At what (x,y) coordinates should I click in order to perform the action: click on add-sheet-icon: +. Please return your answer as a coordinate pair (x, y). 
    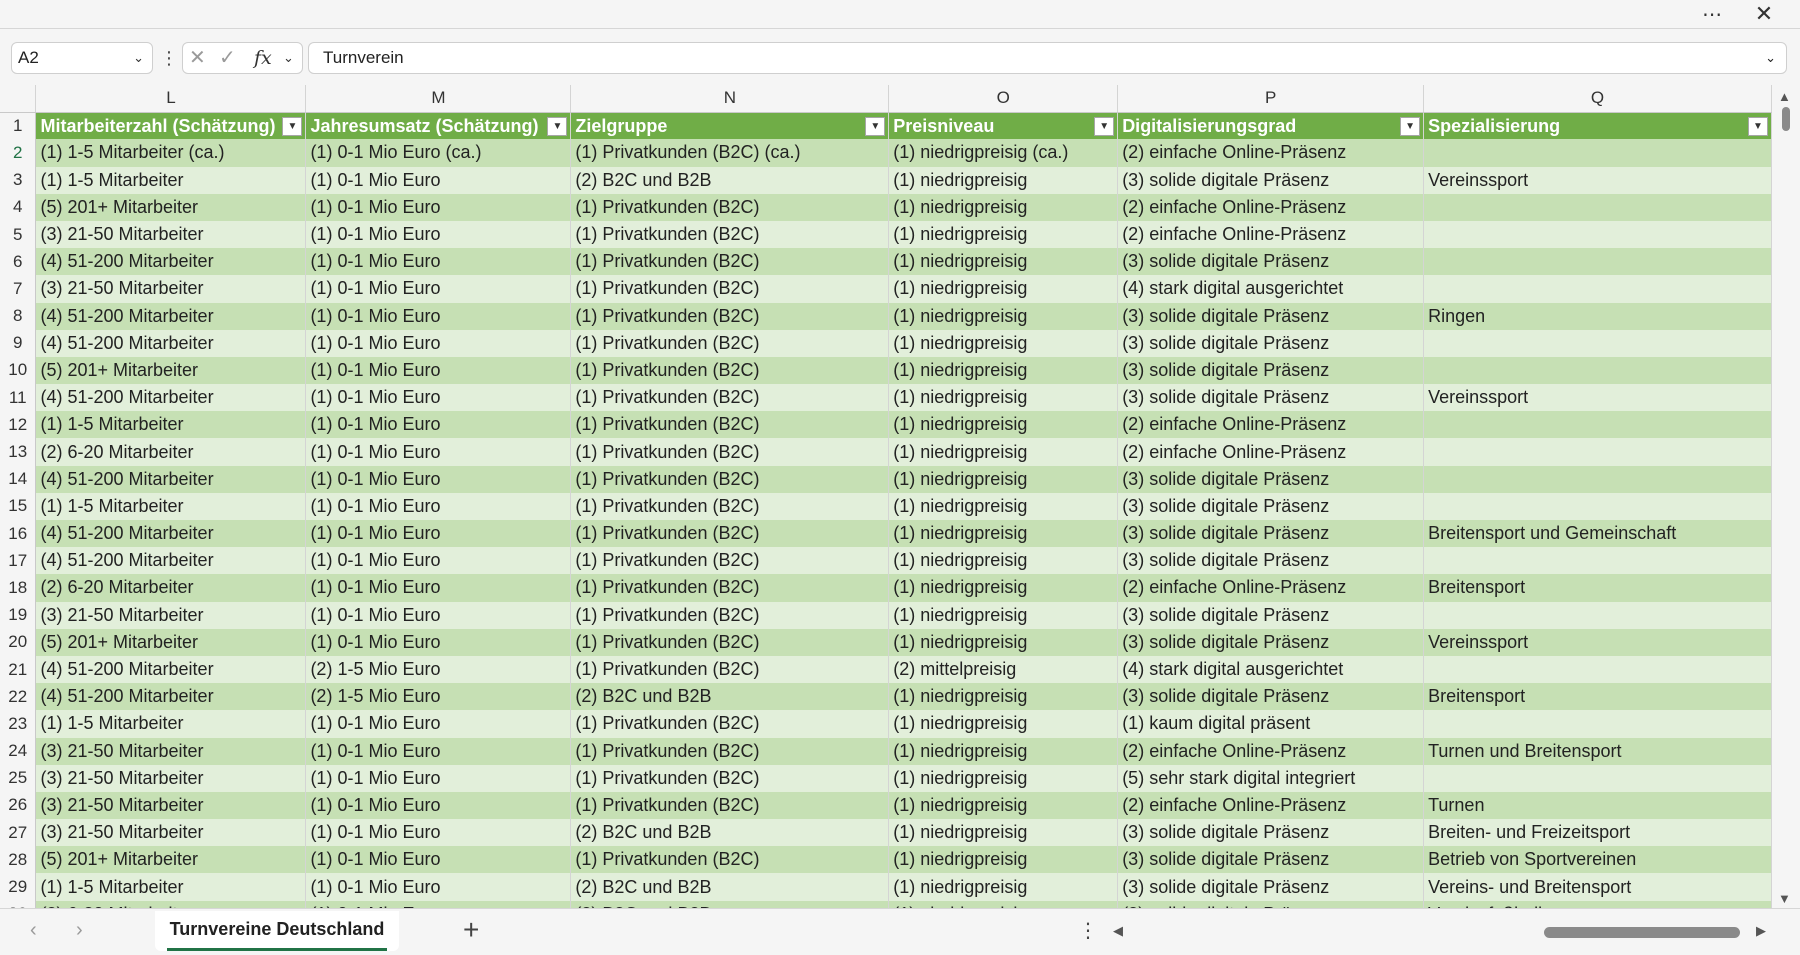
    Looking at the image, I should click on (471, 930).